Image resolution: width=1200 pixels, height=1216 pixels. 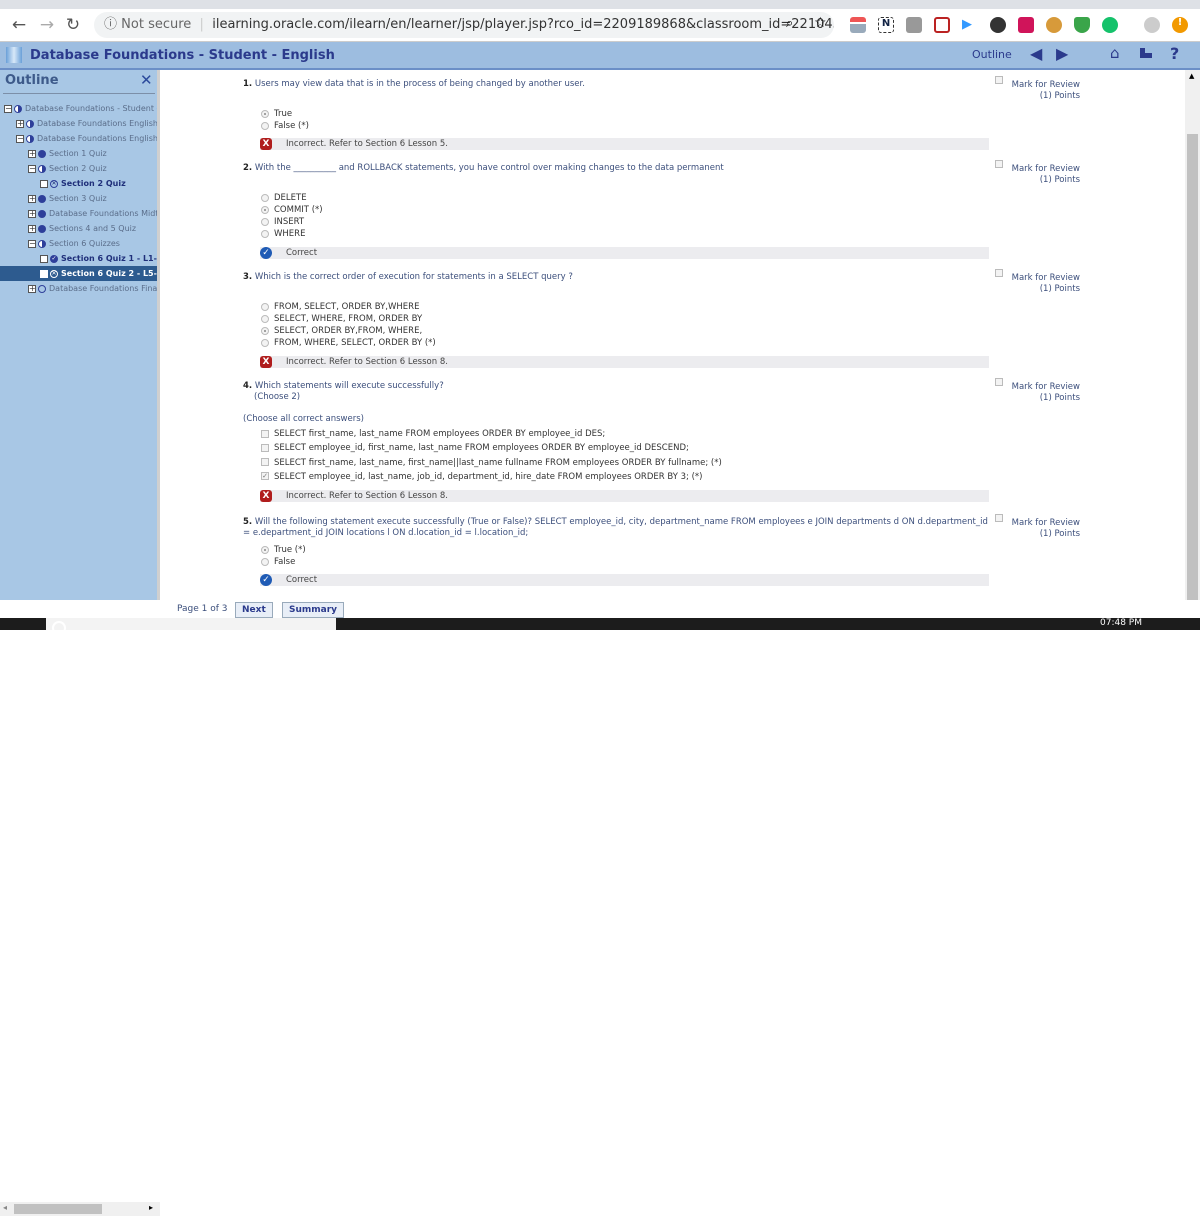 What do you see at coordinates (1110, 25) in the screenshot?
I see `grammarly-icon` at bounding box center [1110, 25].